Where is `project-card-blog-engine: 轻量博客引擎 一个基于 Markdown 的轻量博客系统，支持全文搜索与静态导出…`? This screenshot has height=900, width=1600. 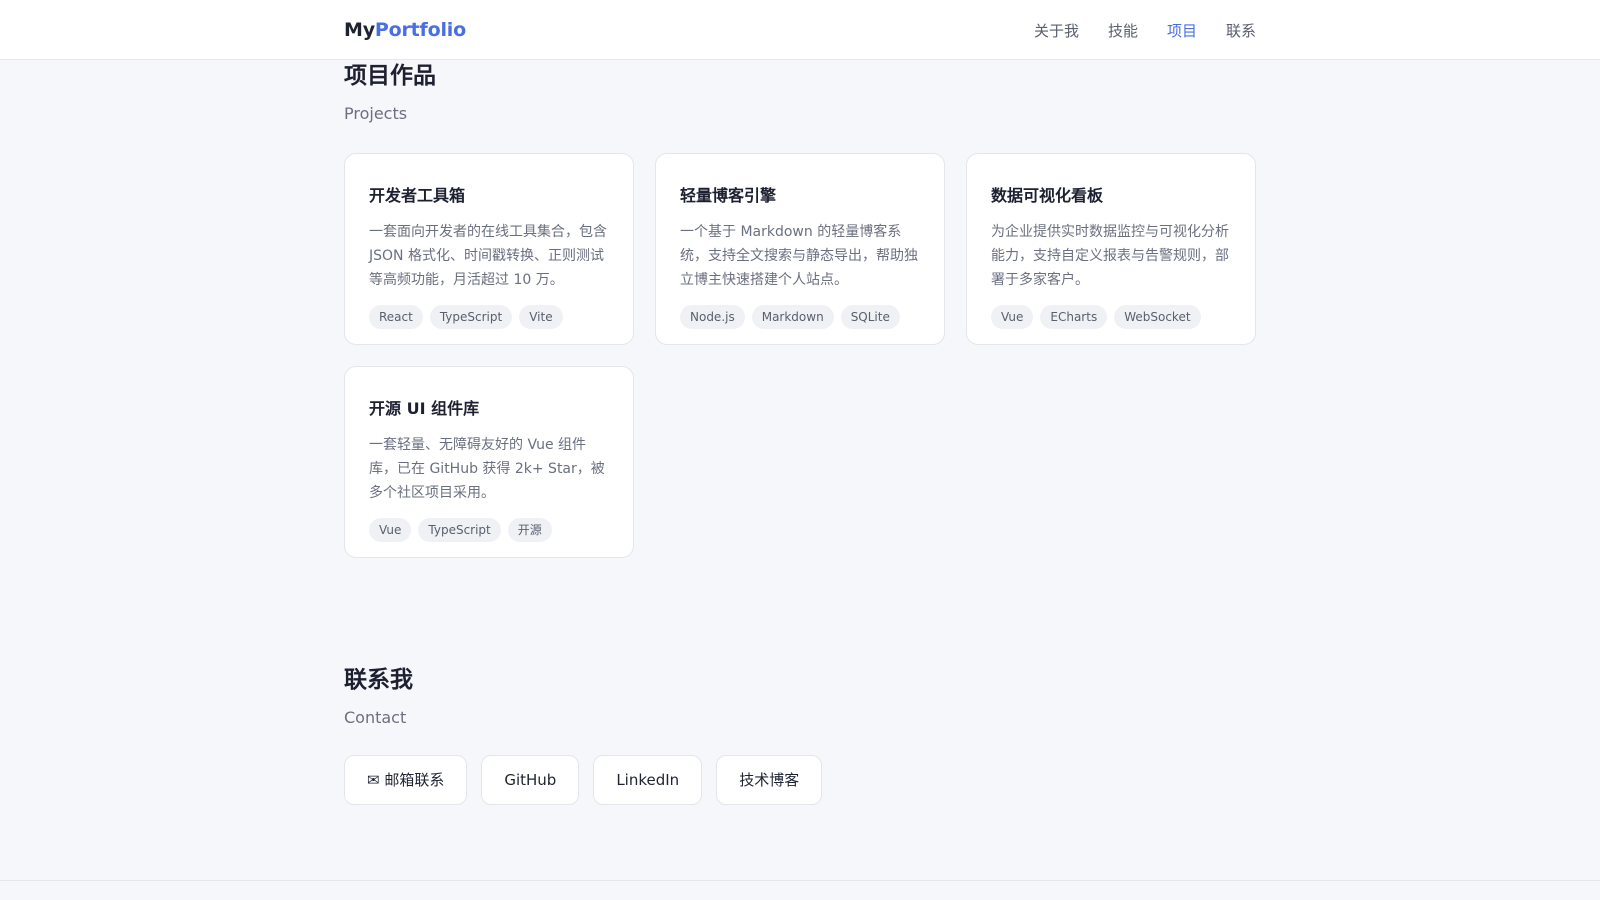 project-card-blog-engine: 轻量博客引擎 一个基于 Markdown 的轻量博客系统，支持全文搜索与静态导出… is located at coordinates (800, 249).